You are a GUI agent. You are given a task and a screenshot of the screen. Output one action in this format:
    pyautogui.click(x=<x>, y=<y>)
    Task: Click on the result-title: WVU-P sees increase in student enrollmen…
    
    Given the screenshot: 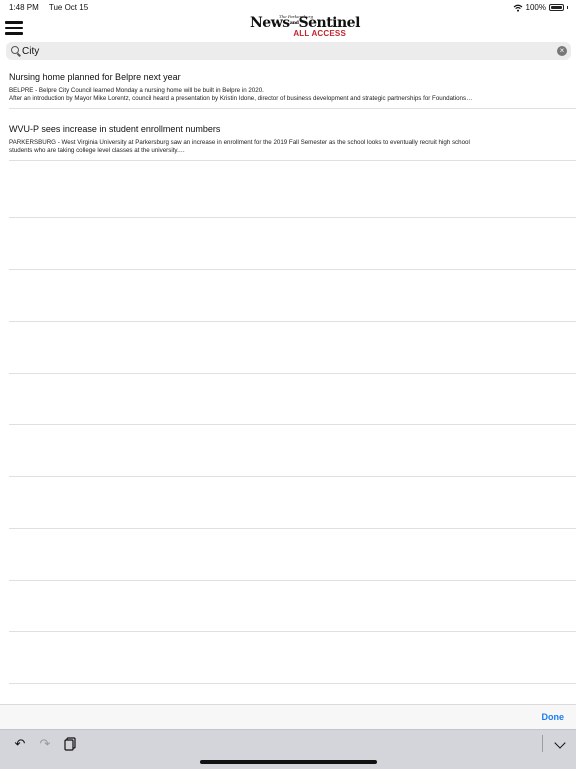 What is the action you would take?
    pyautogui.click(x=115, y=129)
    